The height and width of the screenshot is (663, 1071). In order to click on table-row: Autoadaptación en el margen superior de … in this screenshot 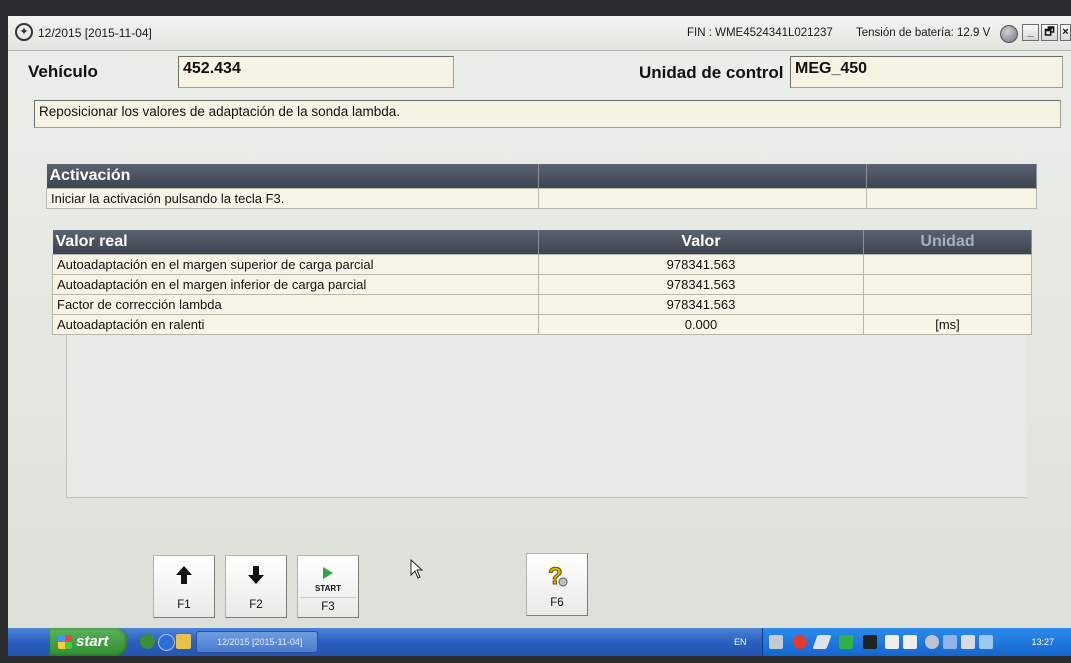, I will do `click(542, 264)`.